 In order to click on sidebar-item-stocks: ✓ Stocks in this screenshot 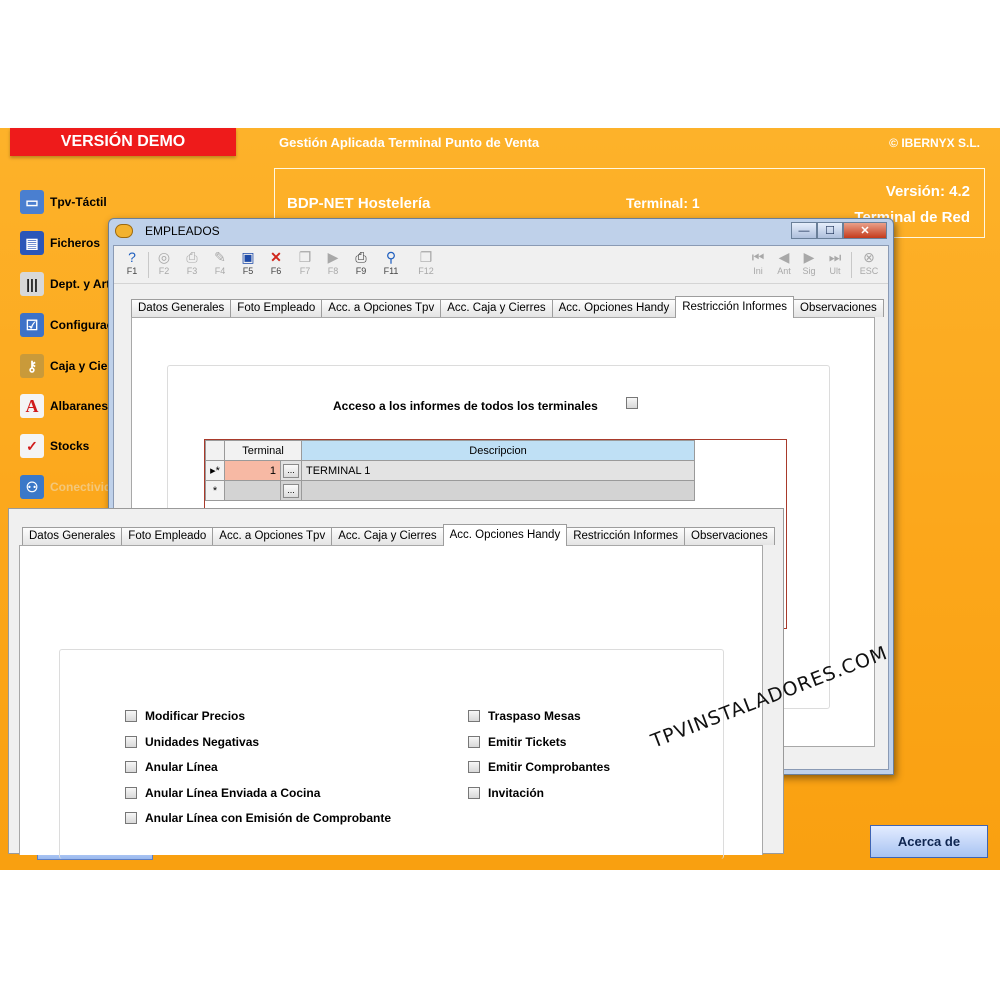, I will do `click(54, 446)`.